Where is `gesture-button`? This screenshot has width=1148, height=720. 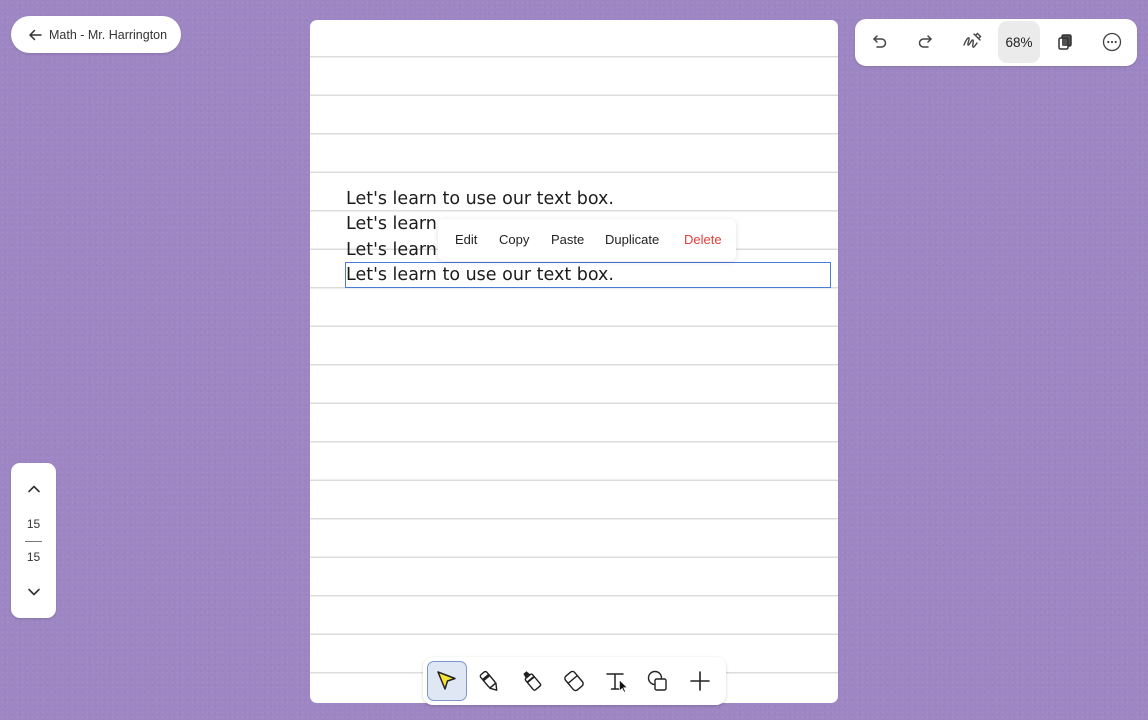 gesture-button is located at coordinates (972, 42).